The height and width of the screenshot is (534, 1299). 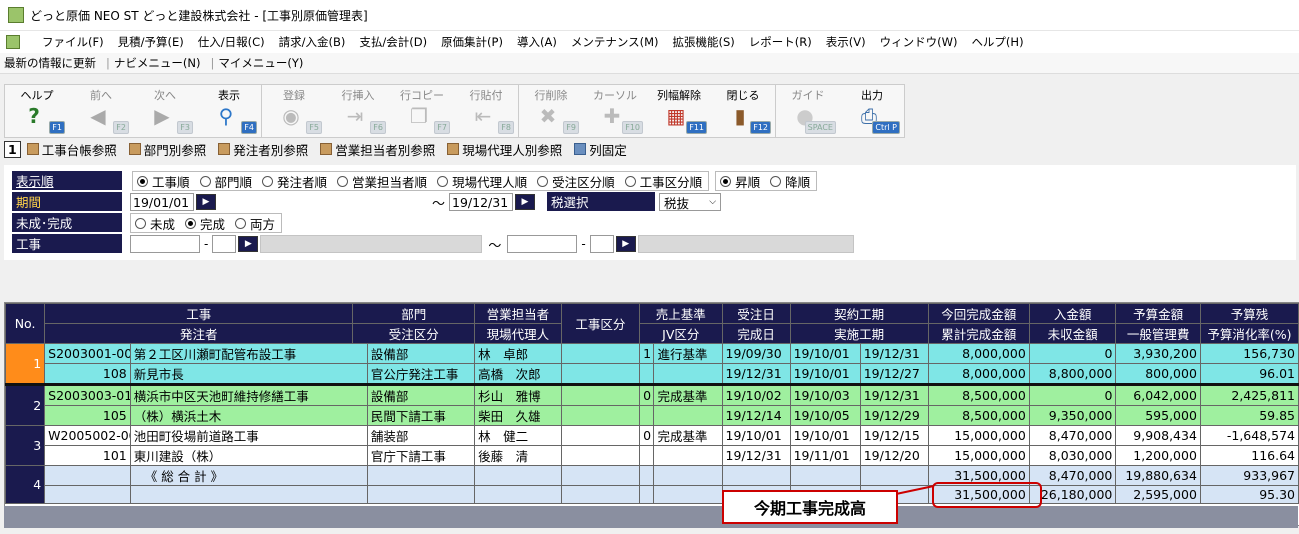 What do you see at coordinates (71, 149) in the screenshot?
I see `tab-koji-ledger: 工事台帳参照` at bounding box center [71, 149].